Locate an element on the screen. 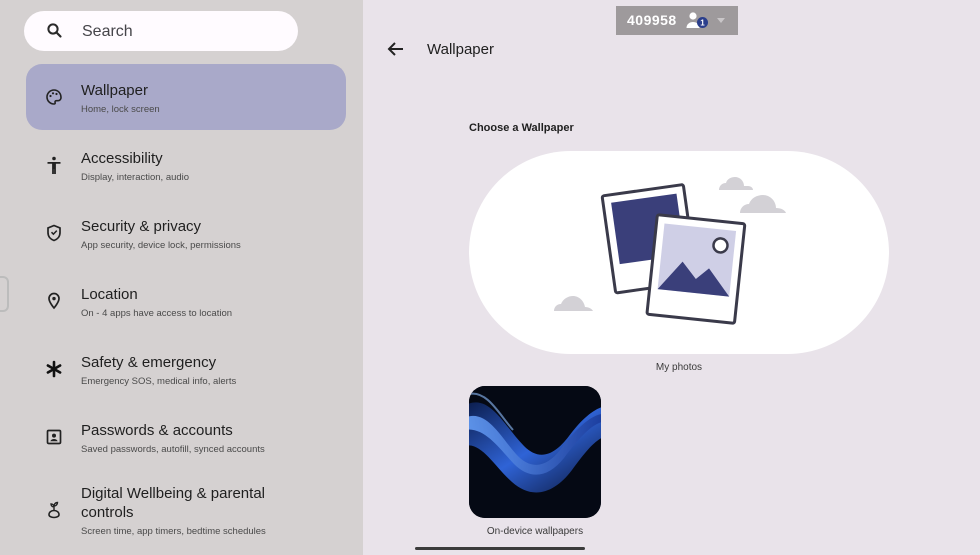 This screenshot has width=980, height=555. my-photos-label: My photos is located at coordinates (679, 367).